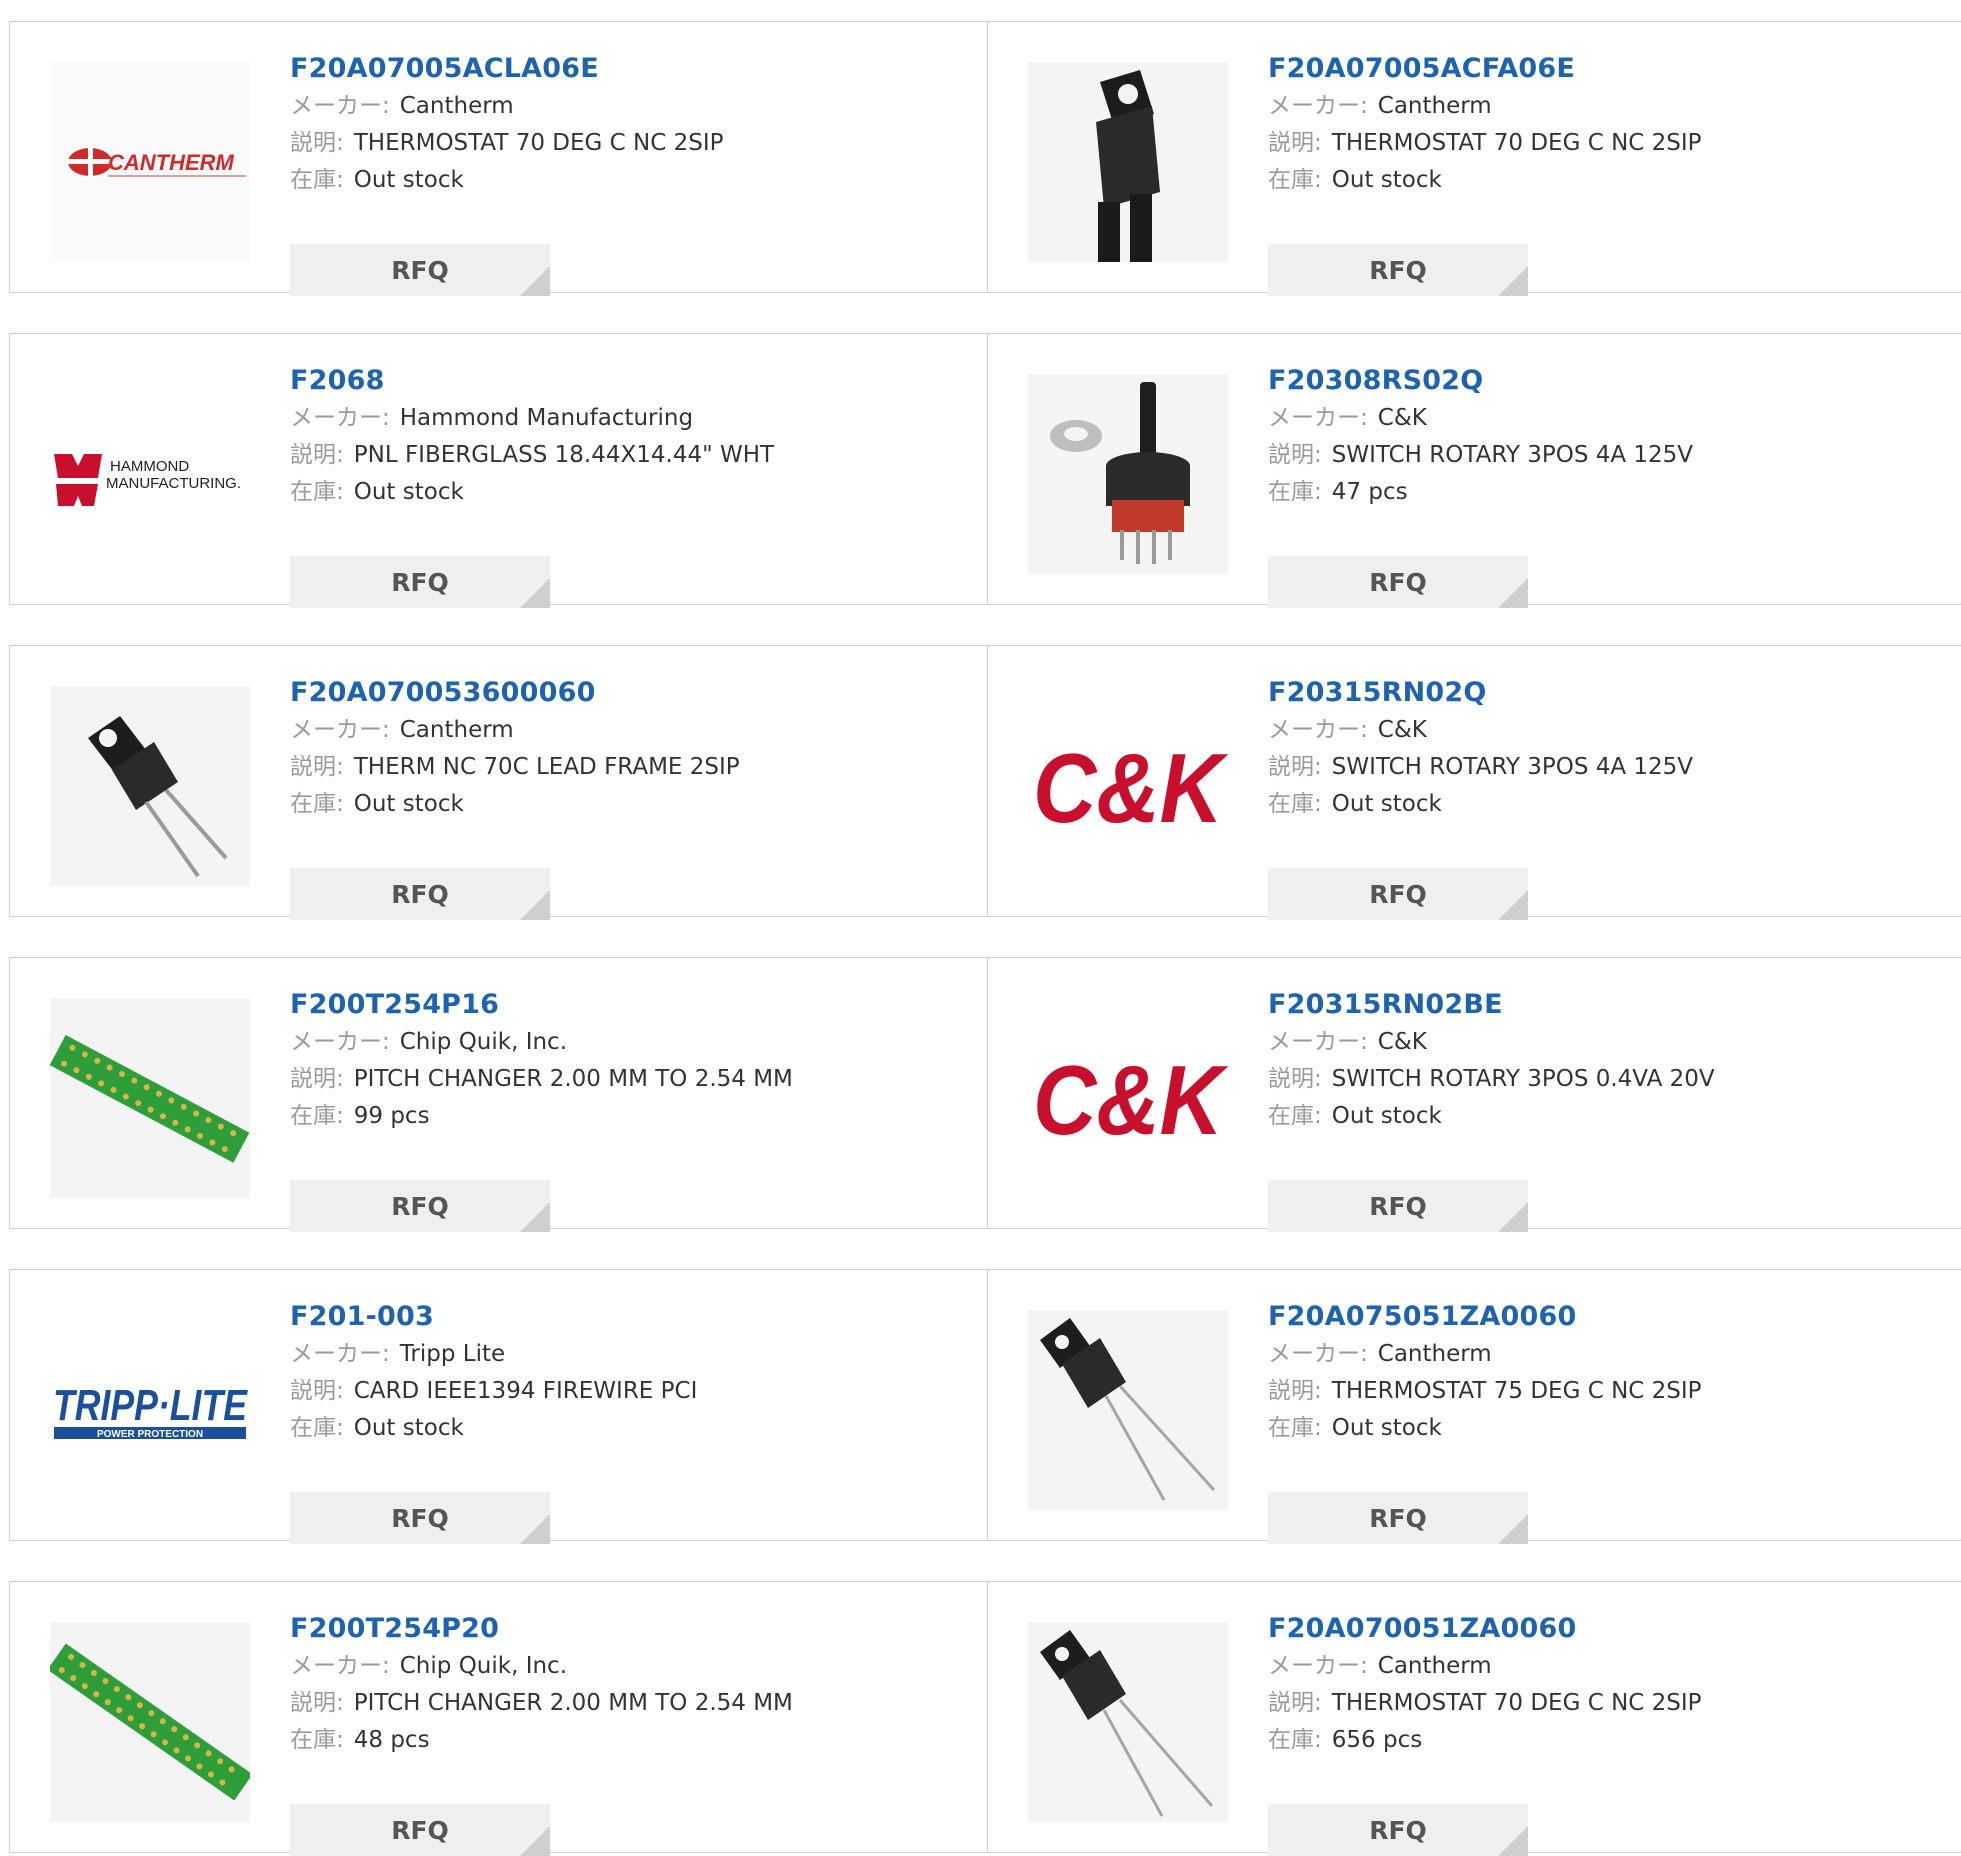 Image resolution: width=1961 pixels, height=1856 pixels. Describe the element at coordinates (150, 162) in the screenshot. I see `cantherm-logo: CANTHERM` at that location.